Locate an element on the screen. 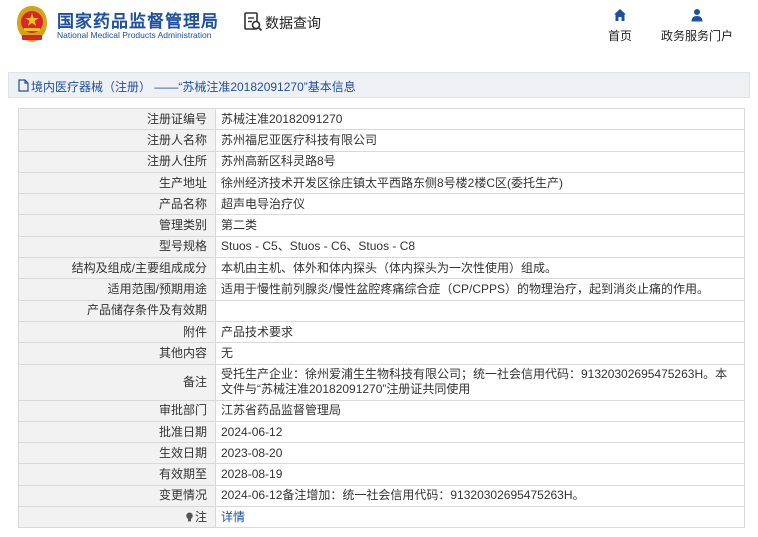  table-row: 注册人名称 苏州福尼亚医疗科技有限公司 is located at coordinates (381, 140).